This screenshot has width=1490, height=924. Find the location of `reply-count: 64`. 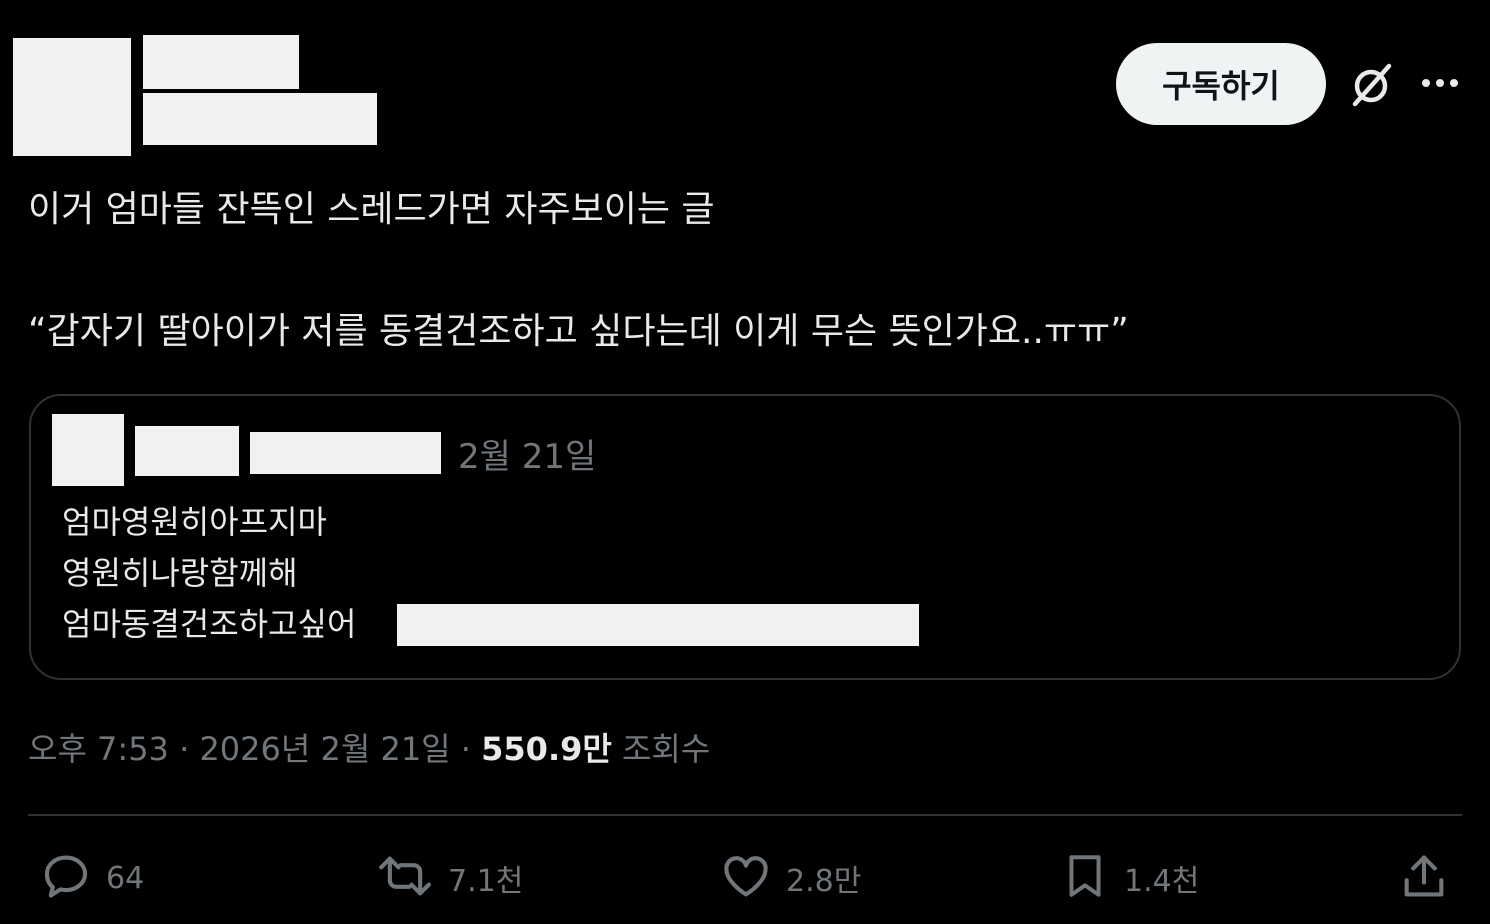

reply-count: 64 is located at coordinates (125, 878).